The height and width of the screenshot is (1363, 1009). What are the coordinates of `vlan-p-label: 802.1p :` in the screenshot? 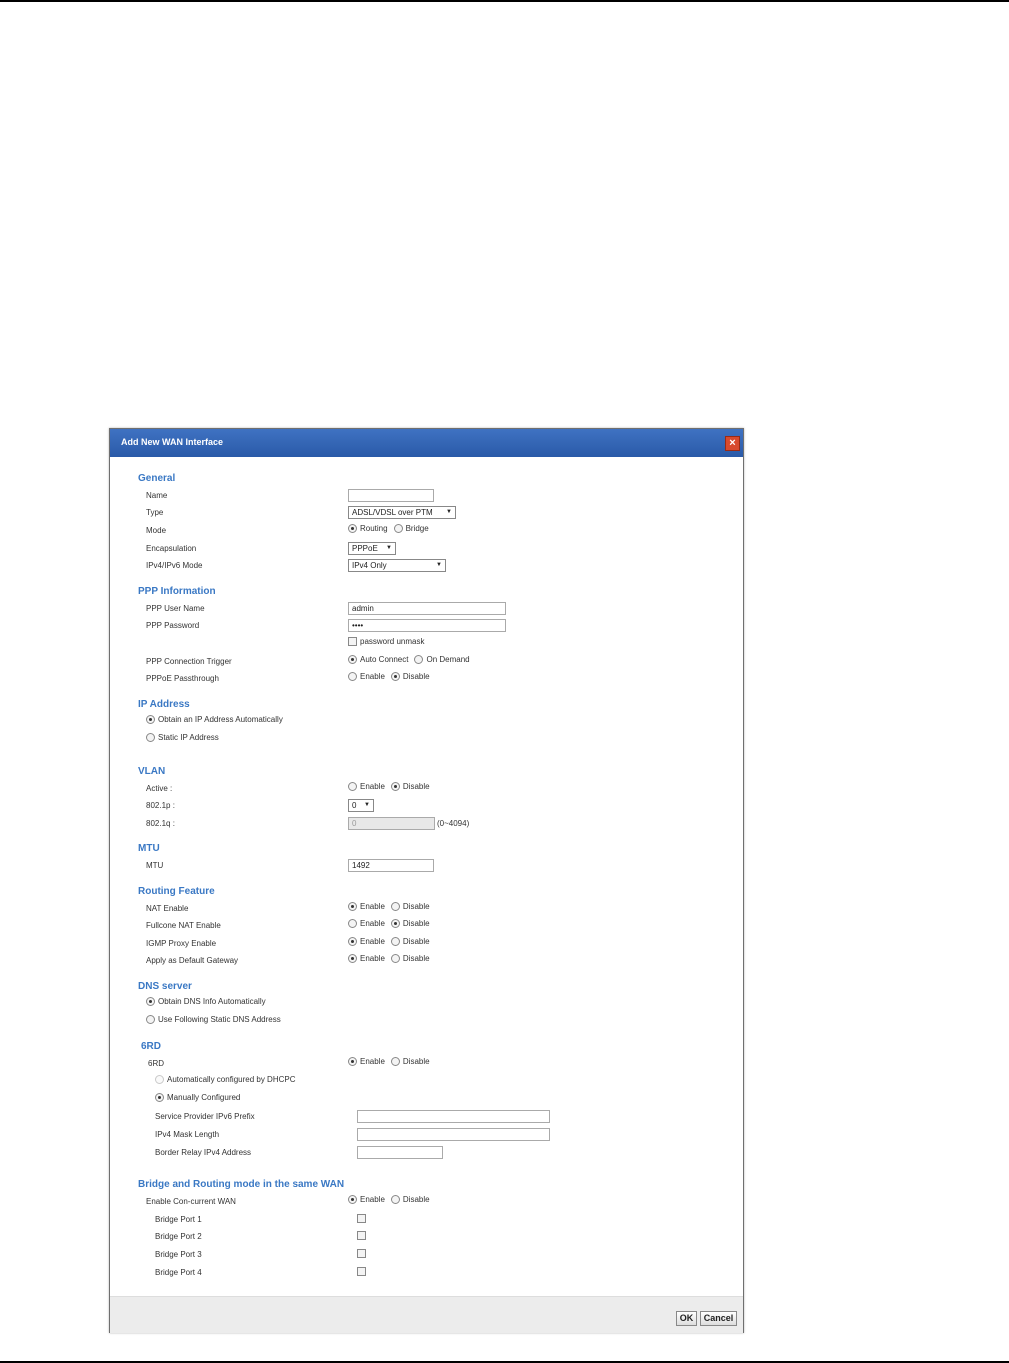 It's located at (160, 805).